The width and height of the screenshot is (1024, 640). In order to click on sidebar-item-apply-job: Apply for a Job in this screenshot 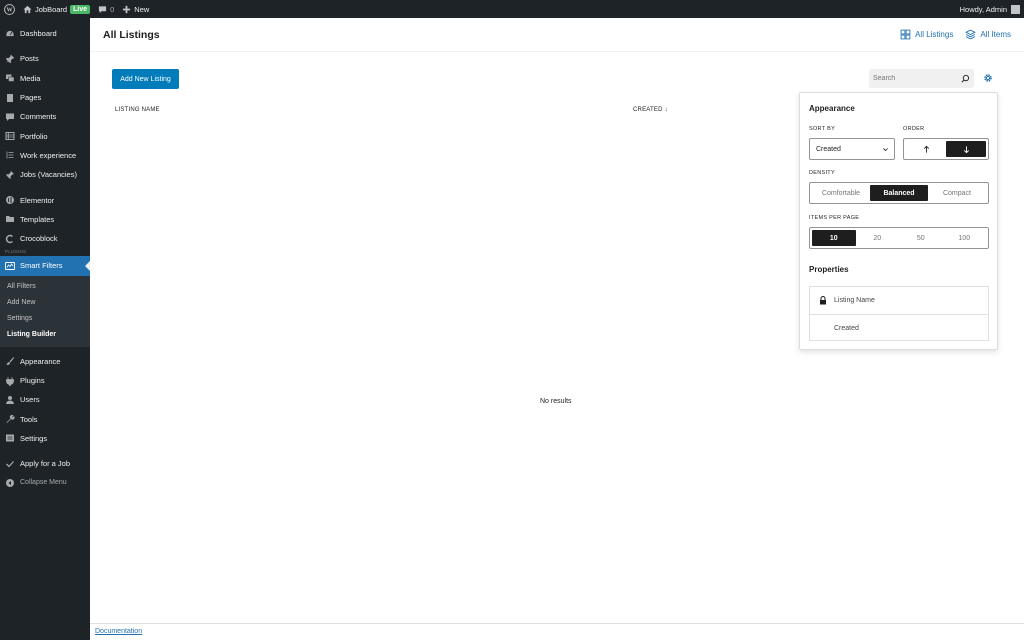, I will do `click(45, 463)`.